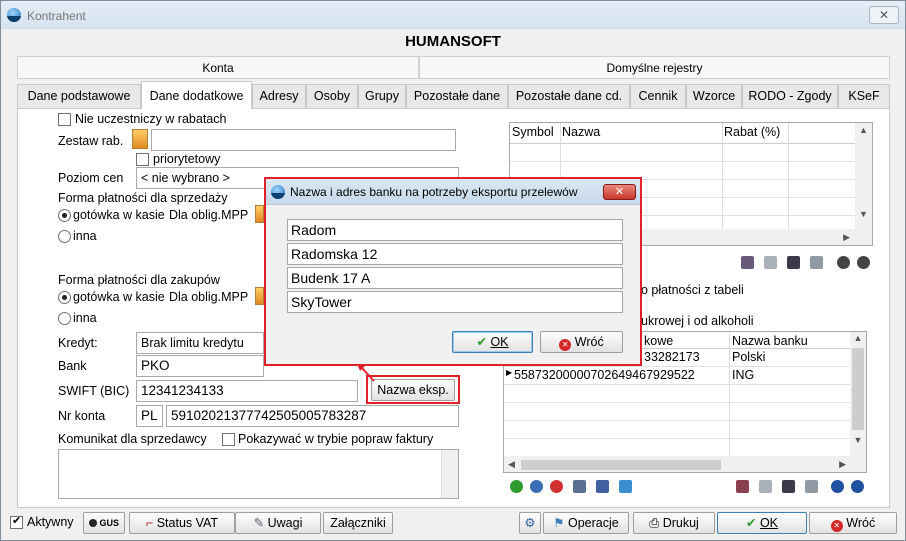 The image size is (906, 541). Describe the element at coordinates (714, 96) in the screenshot. I see `tab-wzorce: Wzorce` at that location.